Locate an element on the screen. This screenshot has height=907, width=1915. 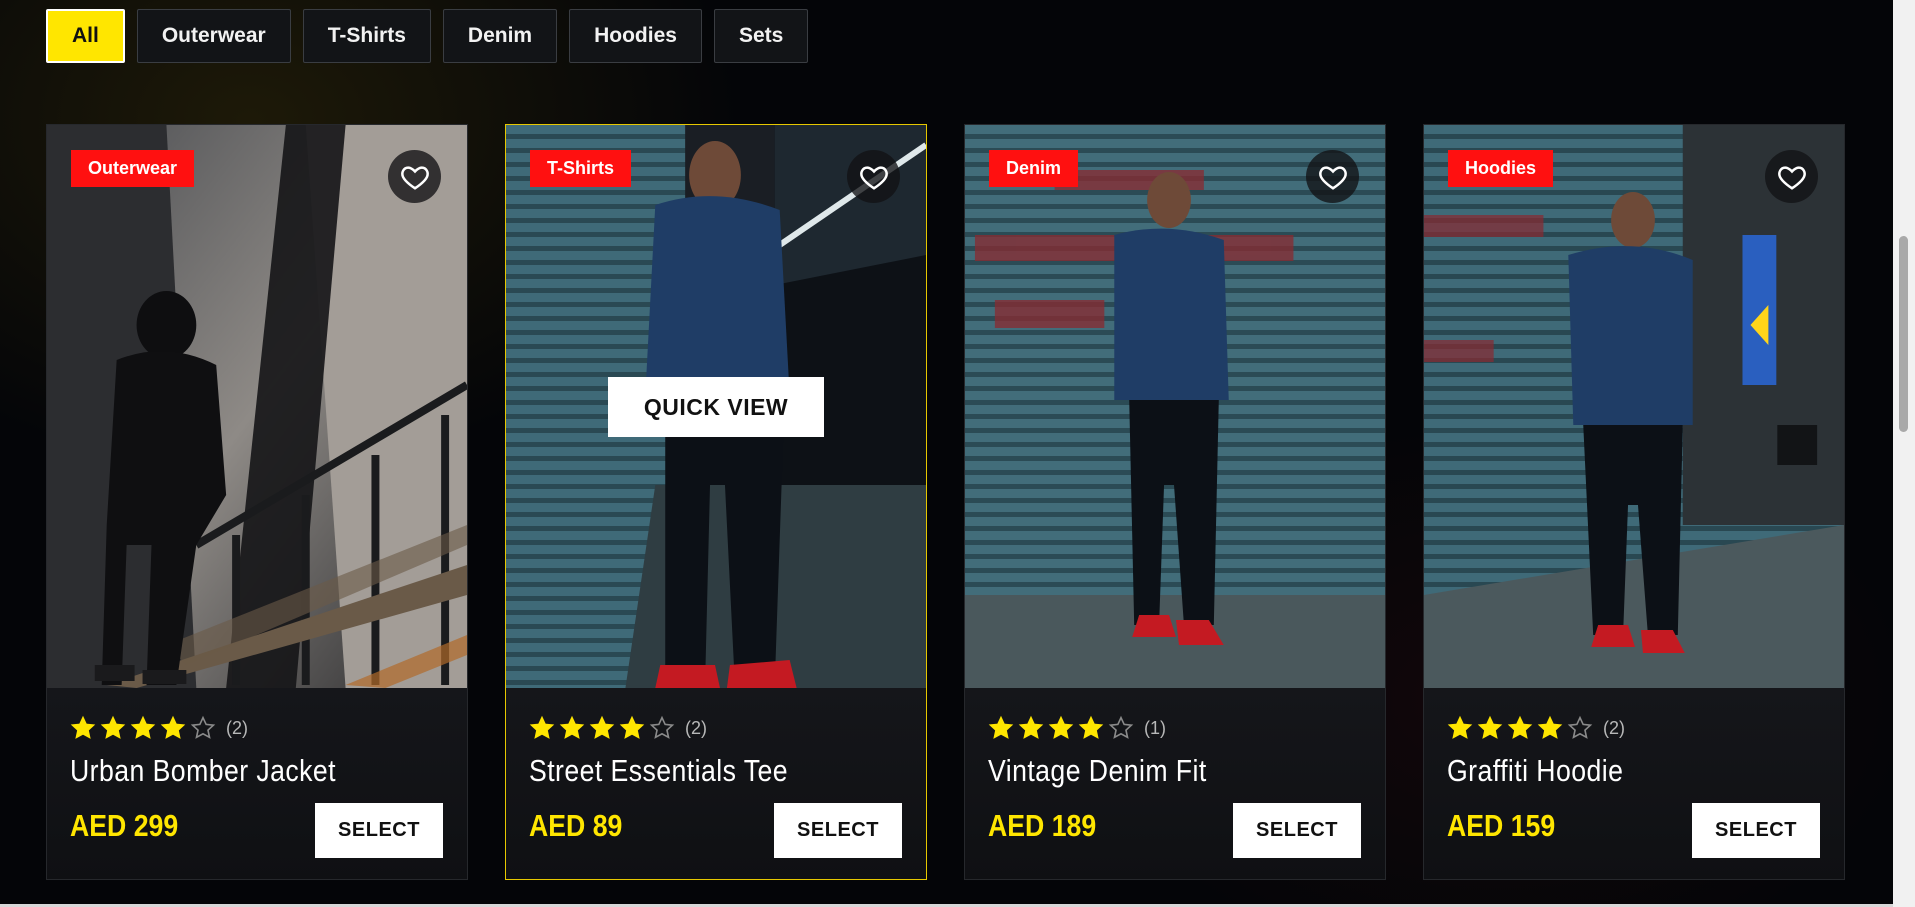
filter-denim-button: Denim is located at coordinates (500, 36).